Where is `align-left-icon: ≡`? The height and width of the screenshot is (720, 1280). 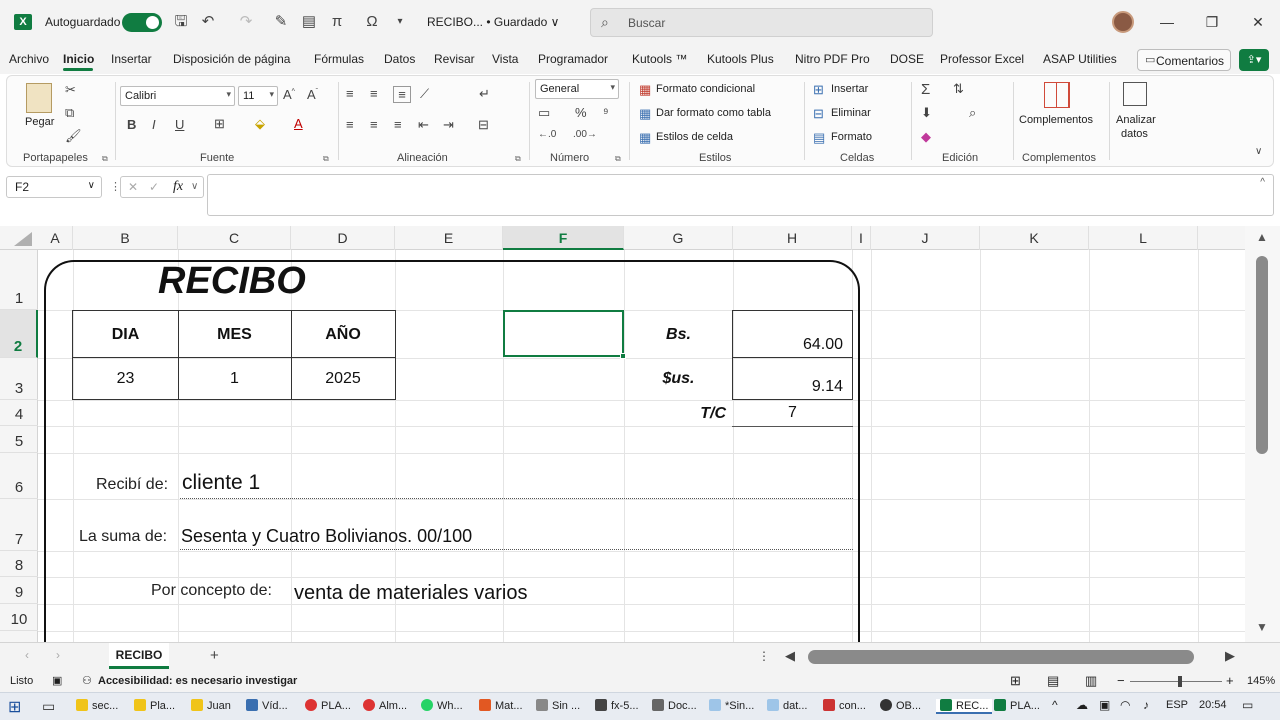
align-left-icon: ≡ is located at coordinates (350, 124).